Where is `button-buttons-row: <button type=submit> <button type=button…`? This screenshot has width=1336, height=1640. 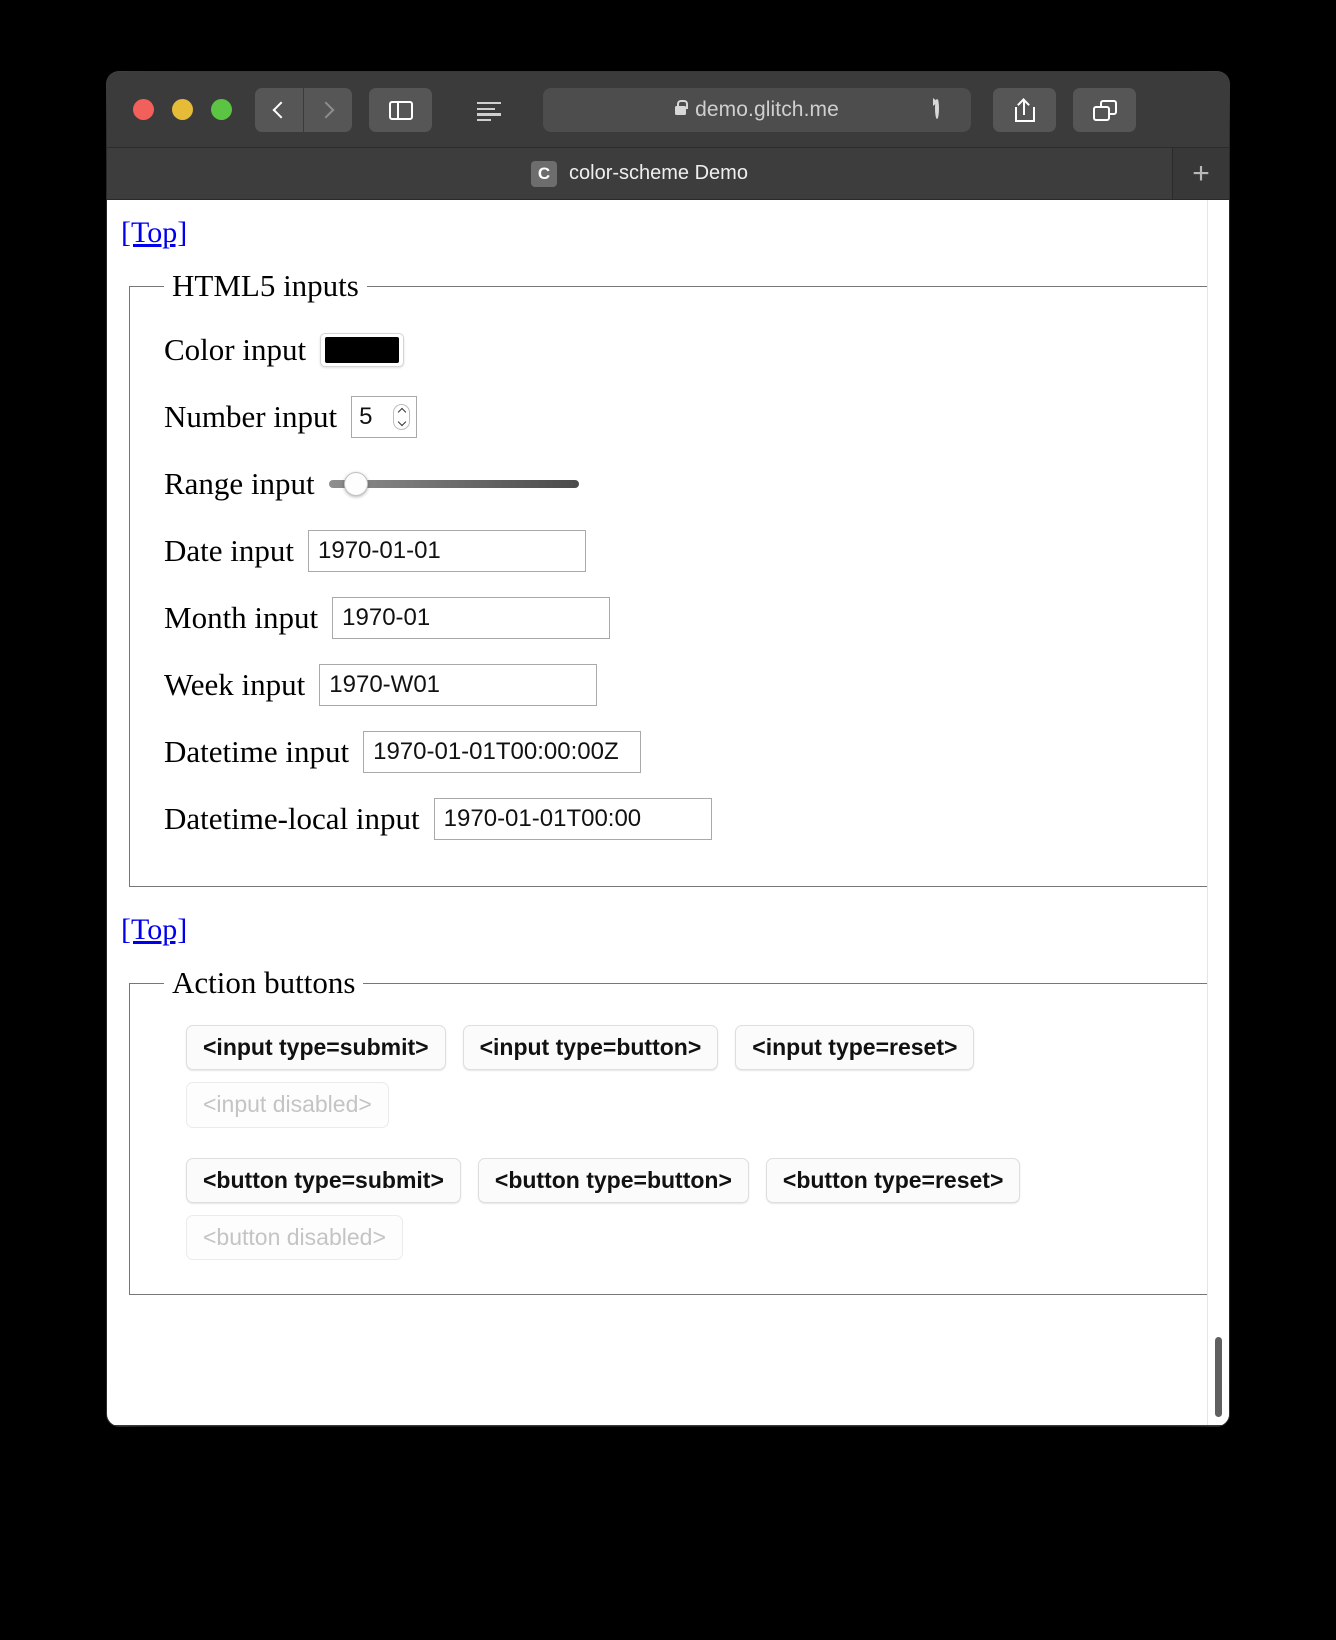
button-buttons-row: <button type=submit> <button type=button… is located at coordinates (678, 1180).